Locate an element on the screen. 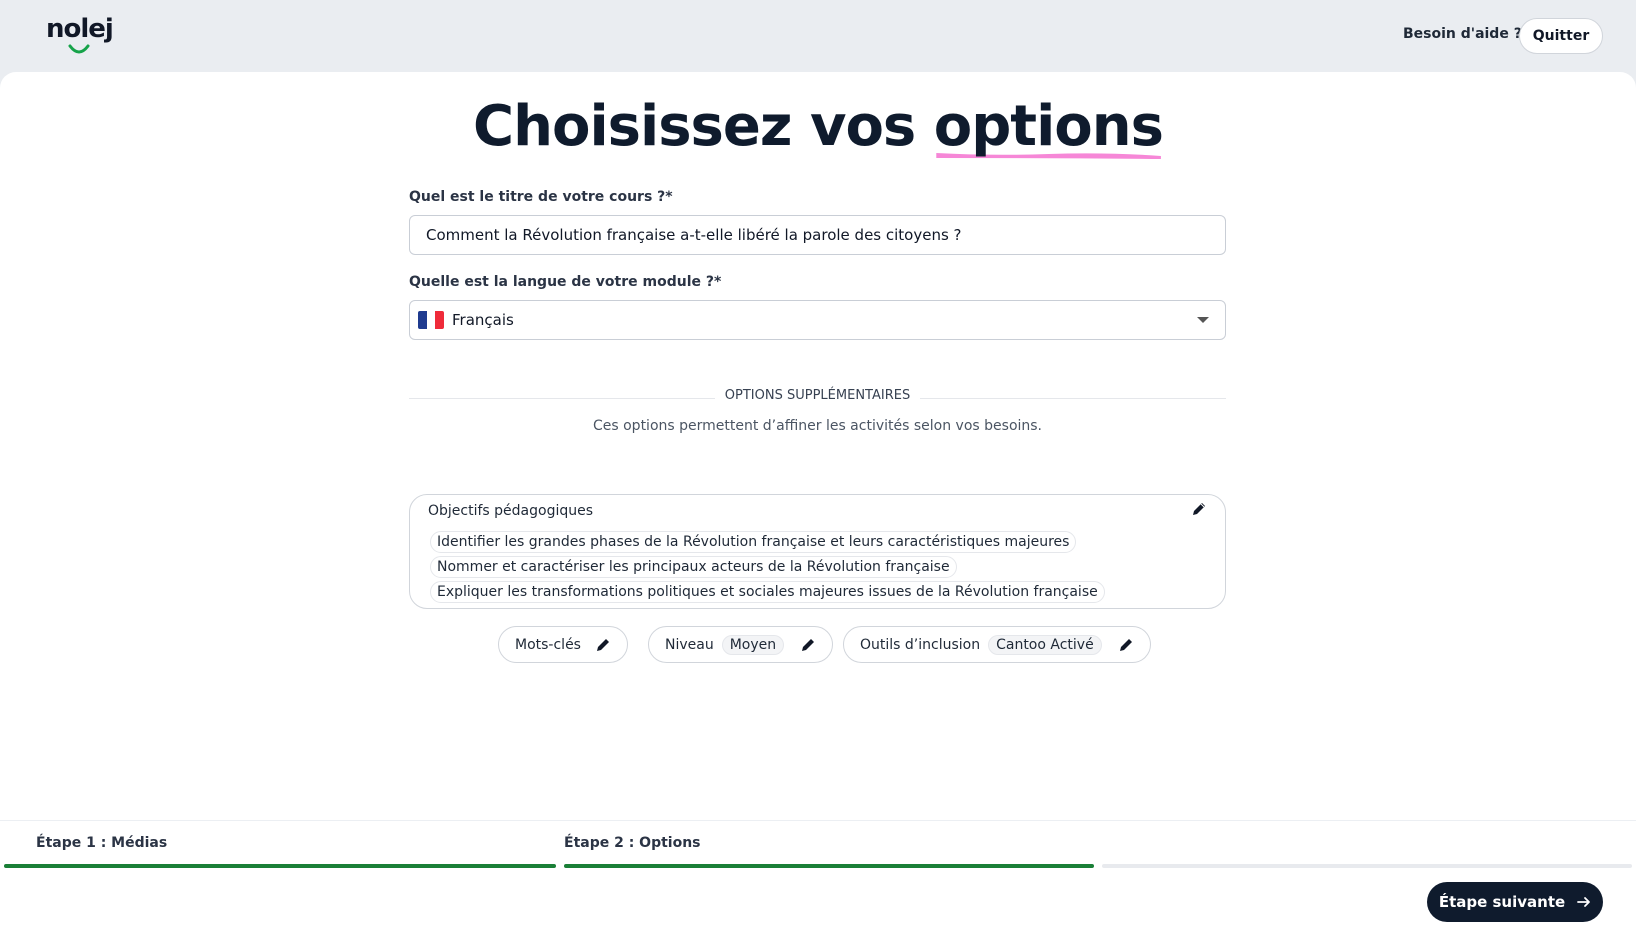 This screenshot has width=1636, height=937. objectives-title: Objectifs pédagogiques is located at coordinates (511, 511).